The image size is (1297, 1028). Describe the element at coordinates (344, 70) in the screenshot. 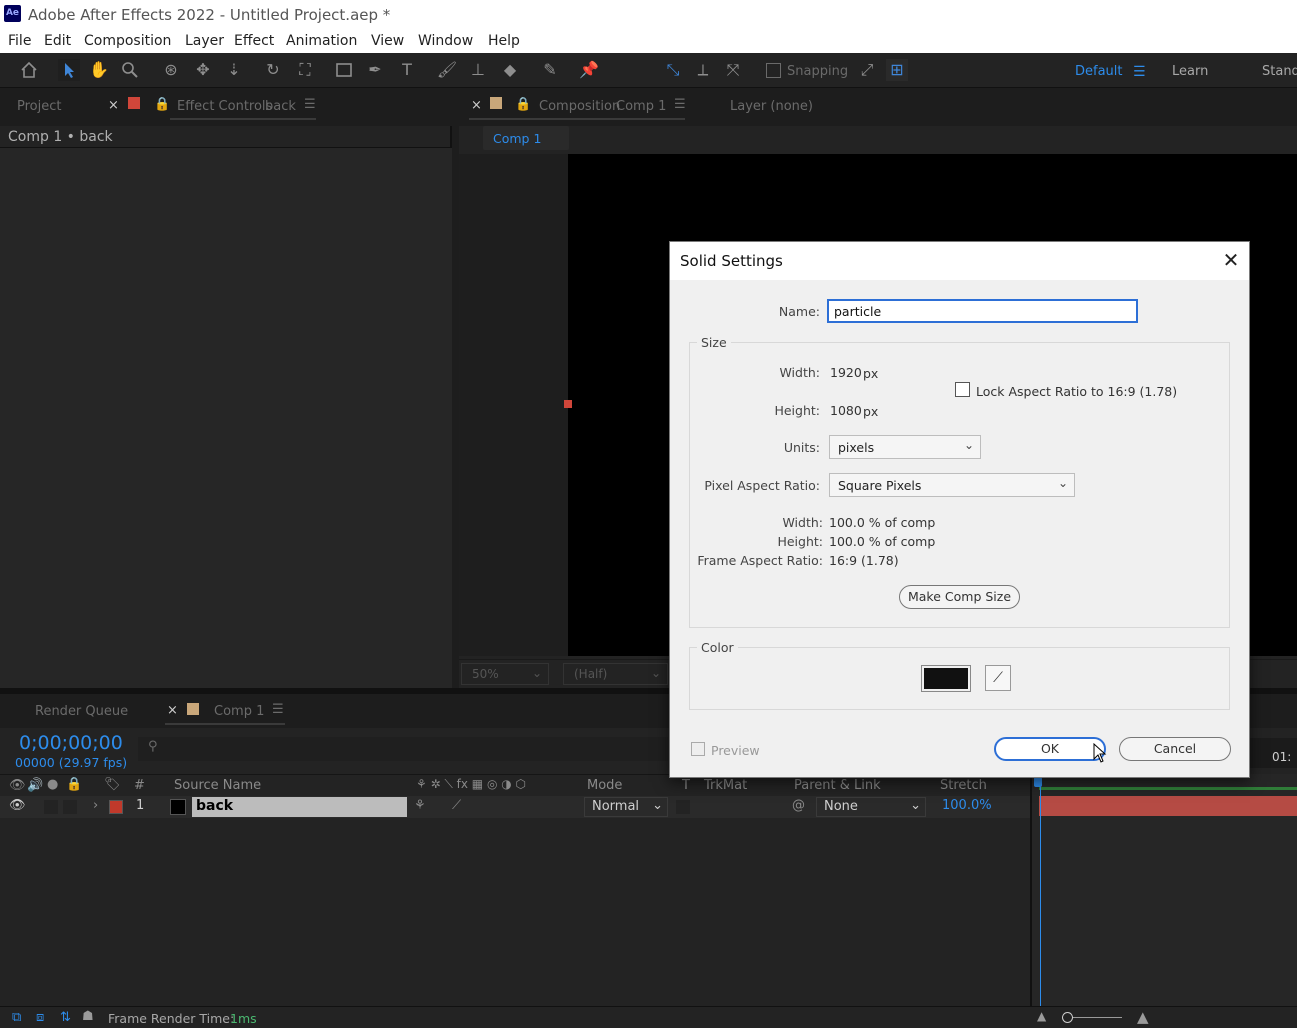

I see `rectangle-tool-icon` at that location.